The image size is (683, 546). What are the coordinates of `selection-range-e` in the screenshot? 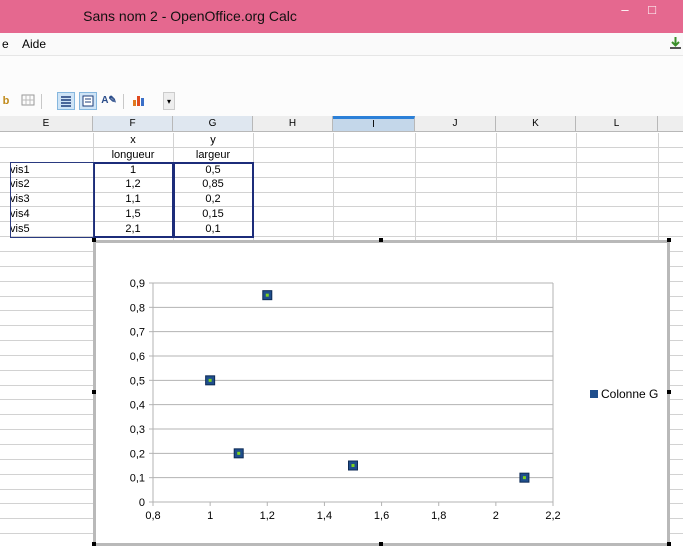 It's located at (52, 200).